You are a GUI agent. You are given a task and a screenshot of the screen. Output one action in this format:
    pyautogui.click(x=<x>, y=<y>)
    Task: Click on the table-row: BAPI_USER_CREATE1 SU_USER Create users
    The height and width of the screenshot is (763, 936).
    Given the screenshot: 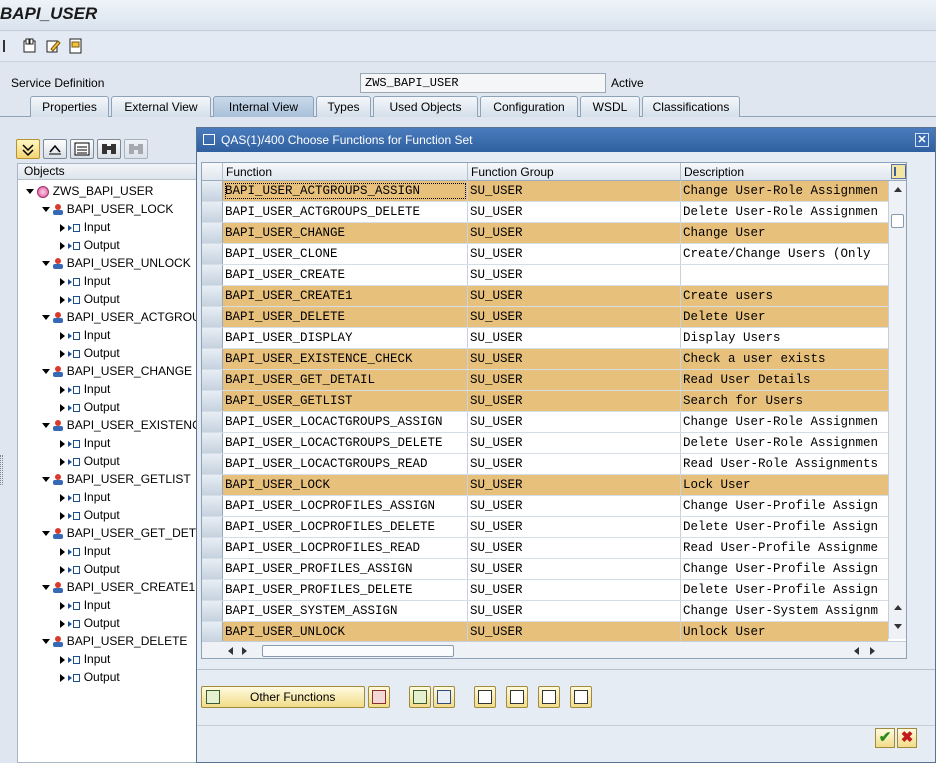 What is the action you would take?
    pyautogui.click(x=545, y=296)
    